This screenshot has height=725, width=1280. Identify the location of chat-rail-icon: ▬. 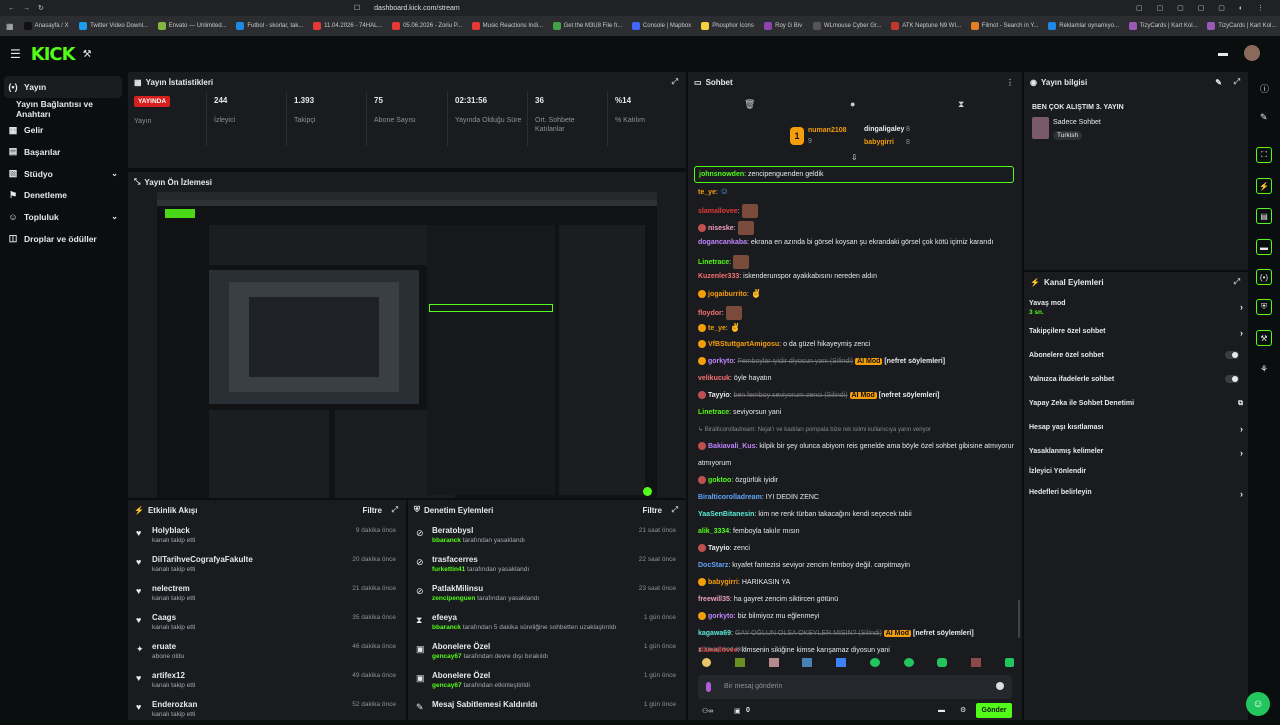
(1264, 247).